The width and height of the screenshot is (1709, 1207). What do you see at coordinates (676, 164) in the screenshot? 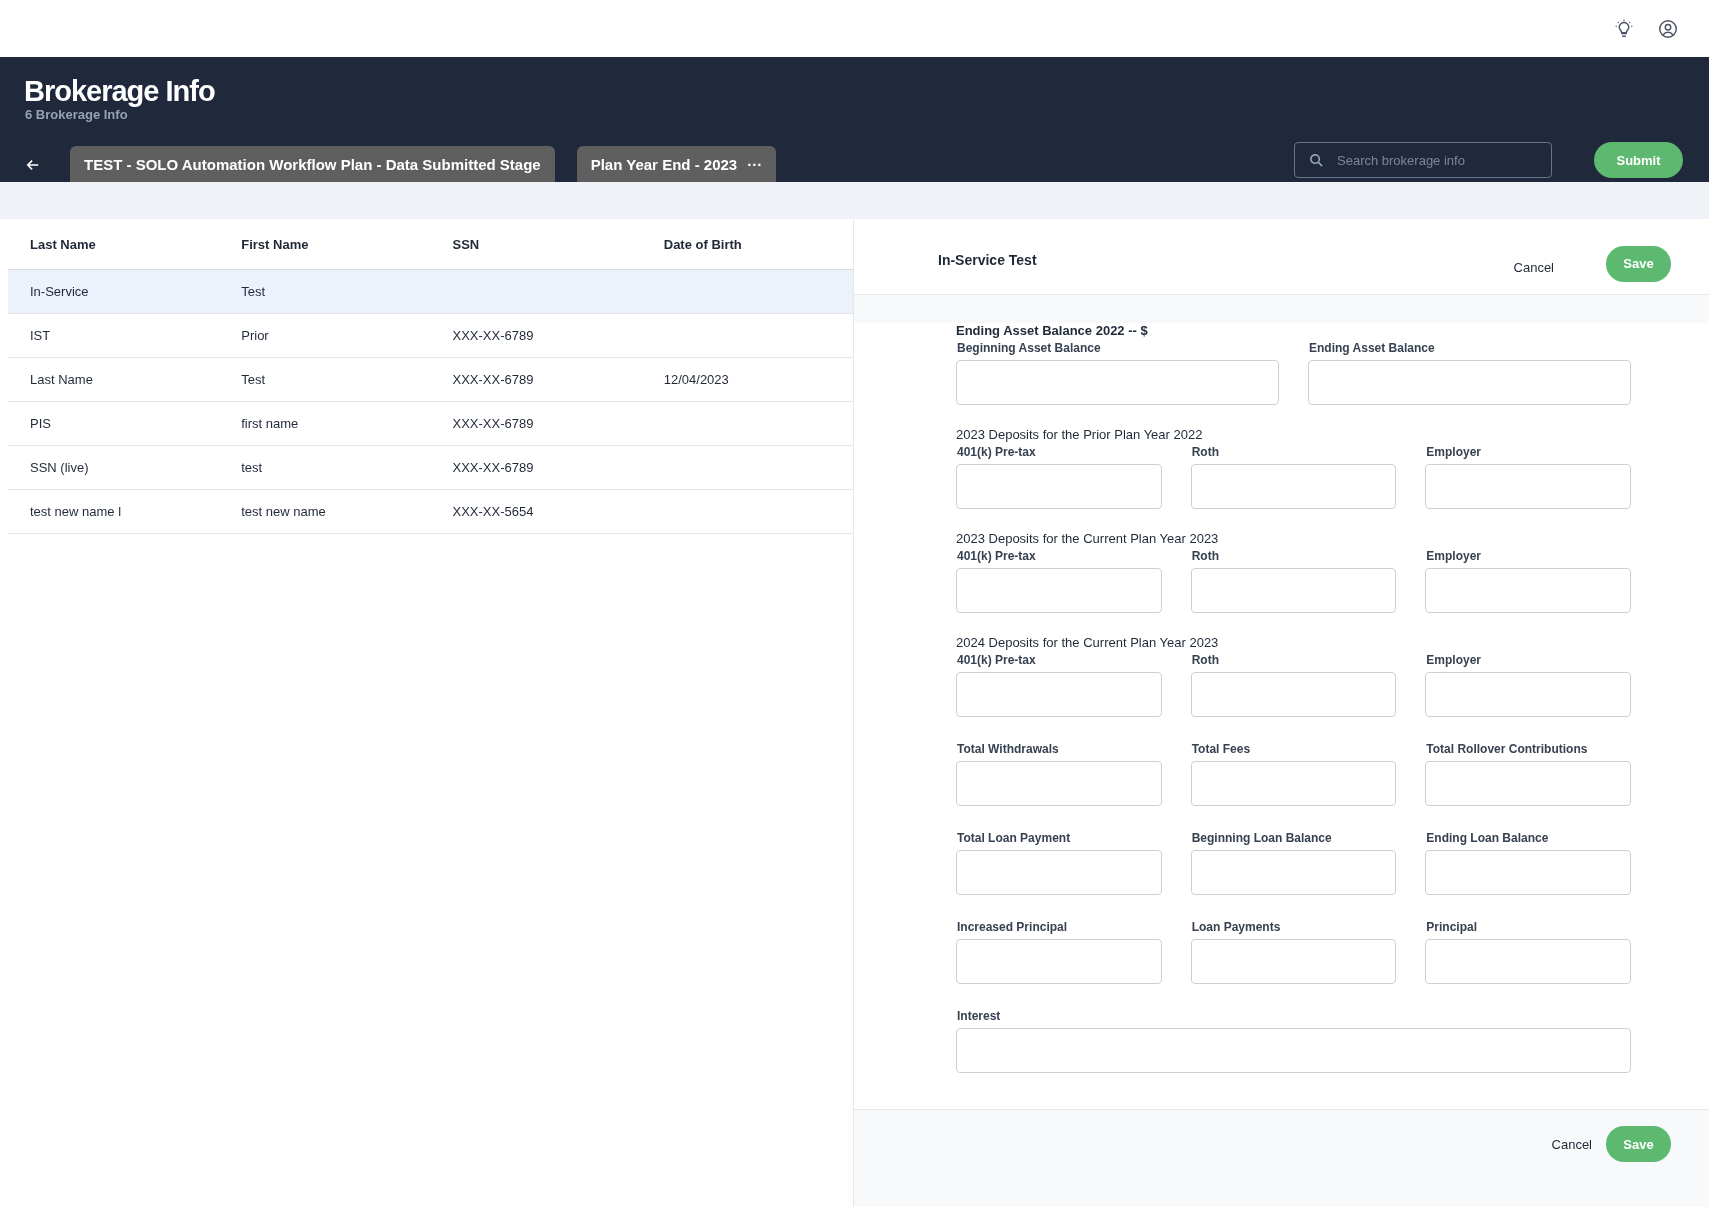
I see `plan-tab: Plan Year End - 2023 ···` at bounding box center [676, 164].